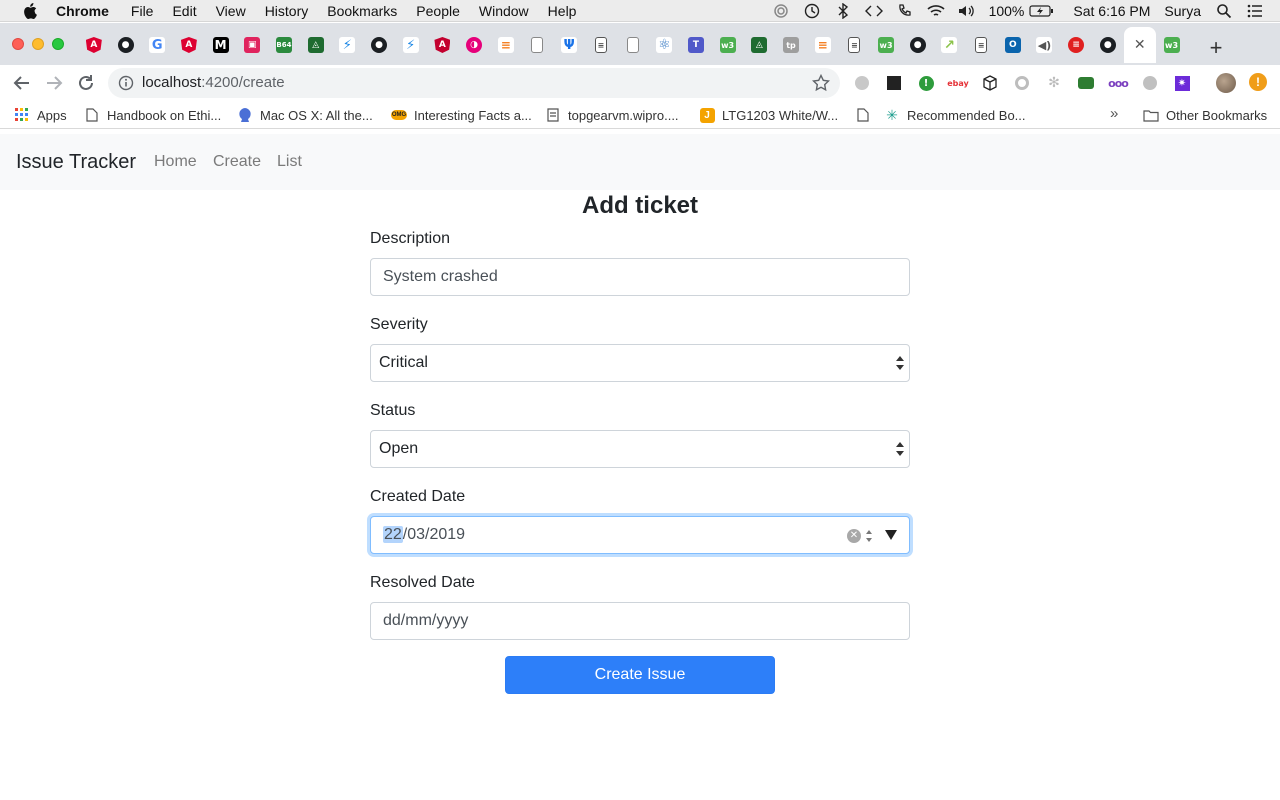  What do you see at coordinates (862, 83) in the screenshot?
I see `gray-circle-extension-icon` at bounding box center [862, 83].